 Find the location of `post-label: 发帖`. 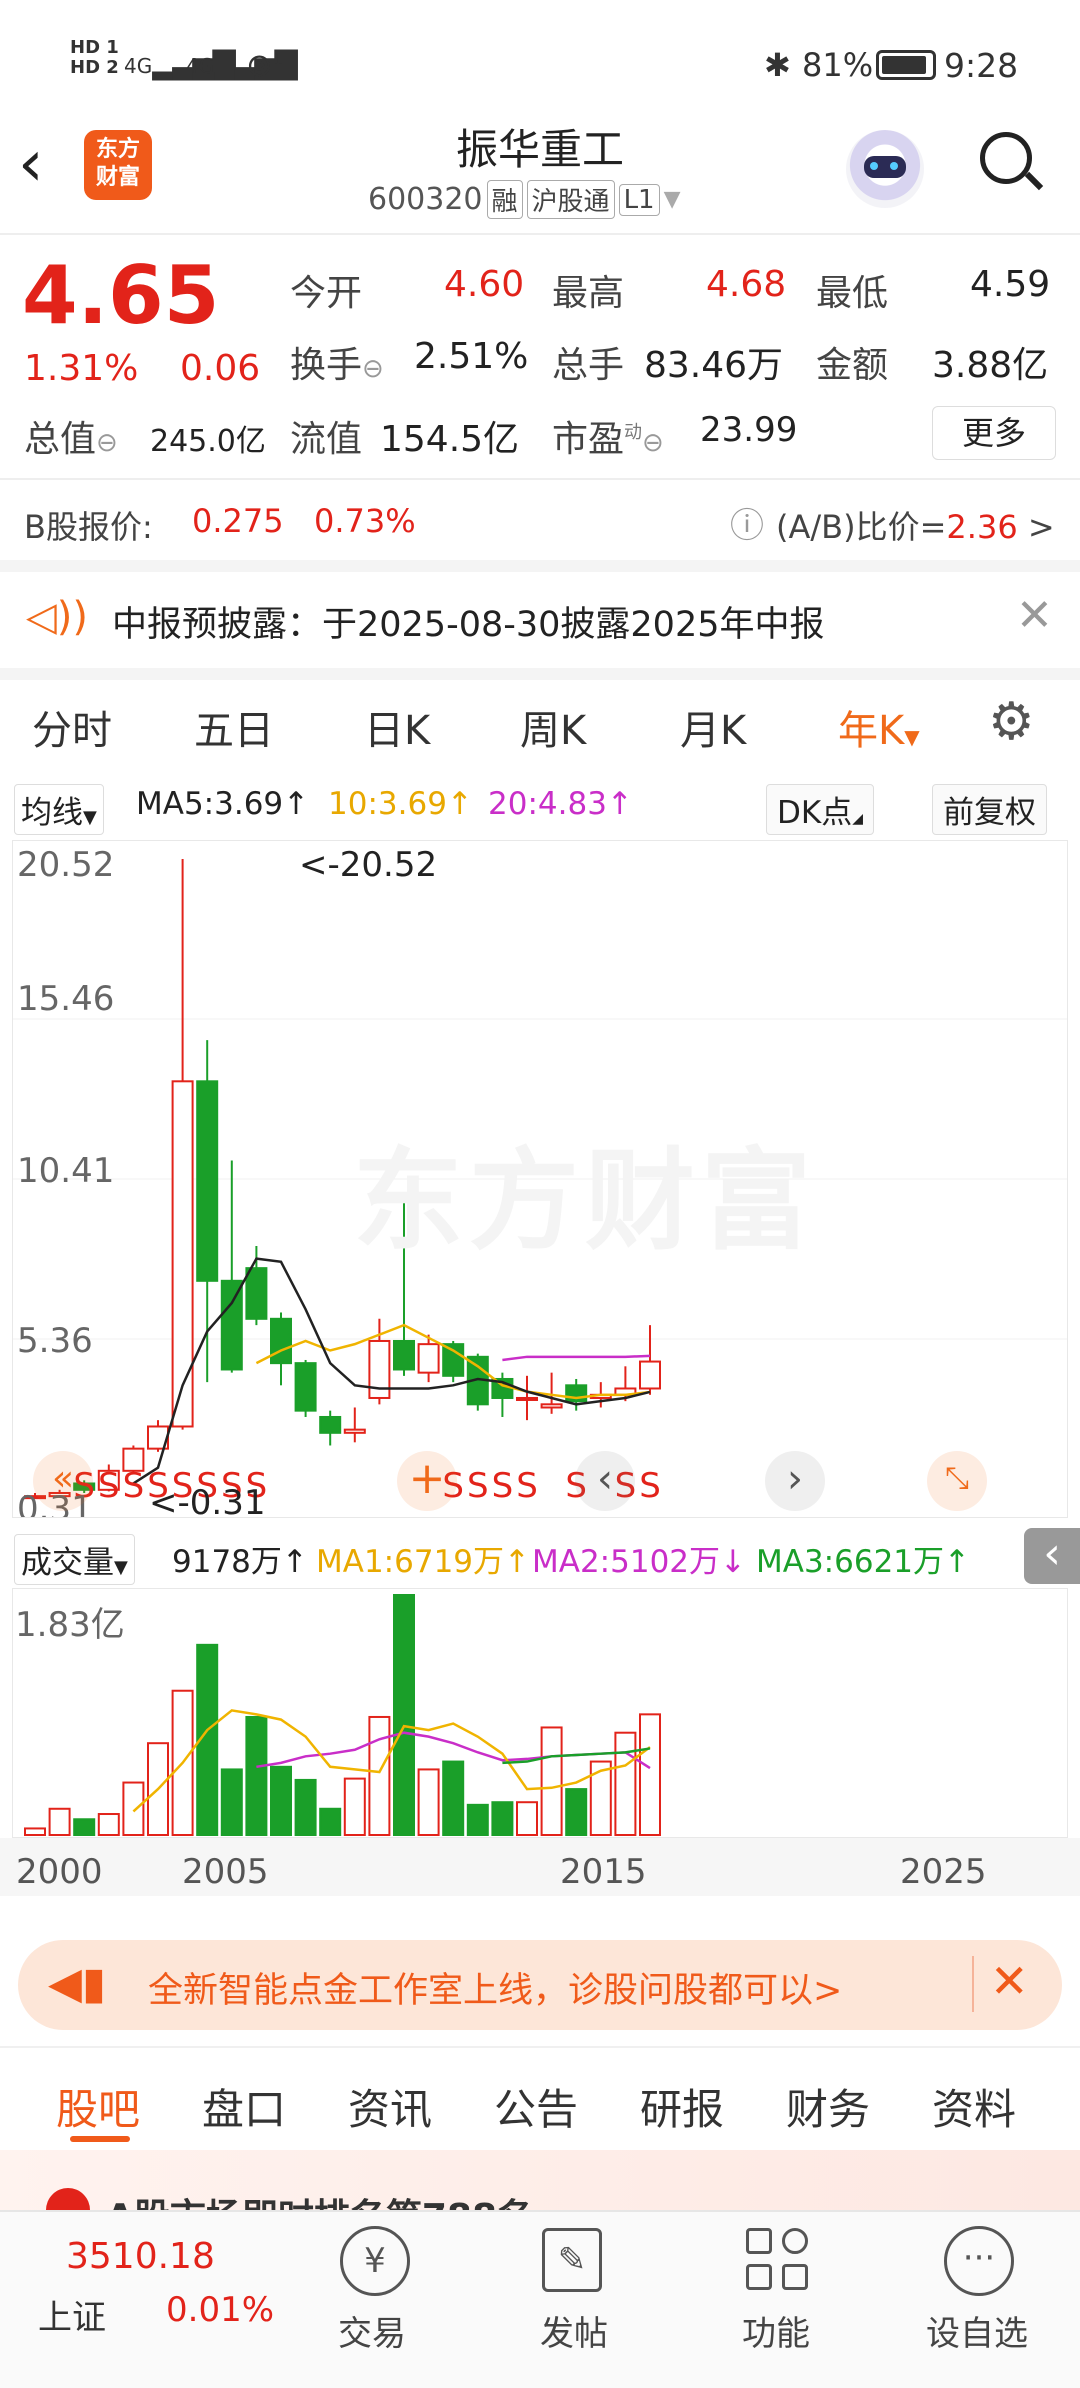

post-label: 发帖 is located at coordinates (574, 2330).